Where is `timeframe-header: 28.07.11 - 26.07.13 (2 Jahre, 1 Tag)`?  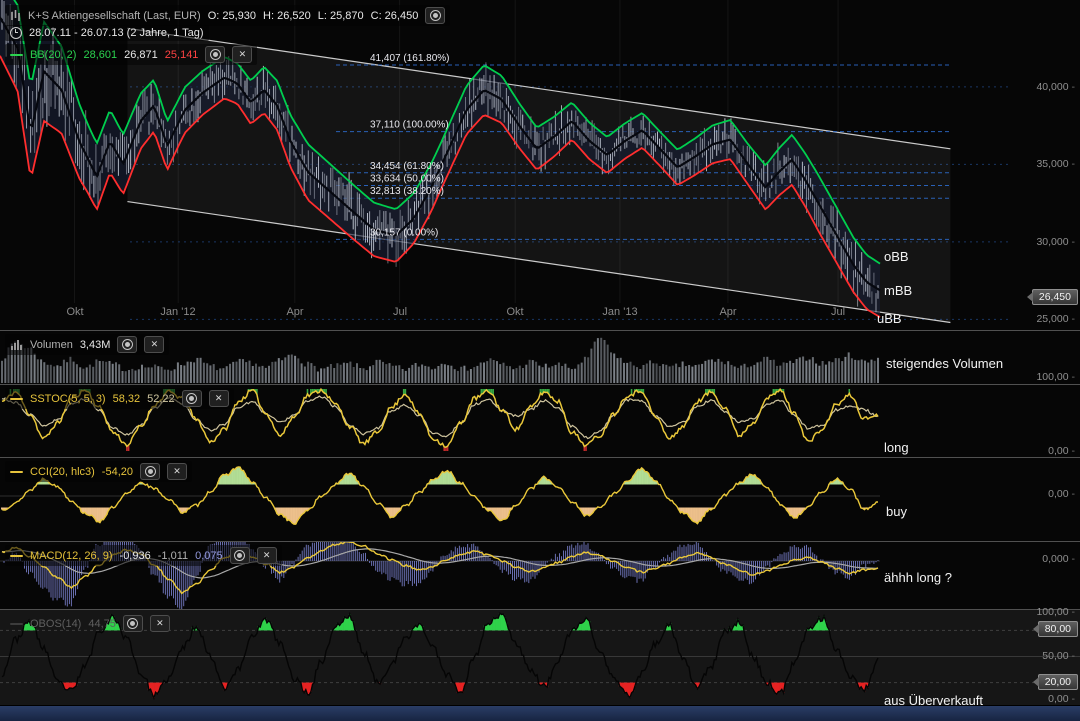
timeframe-header: 28.07.11 - 26.07.13 (2 Jahre, 1 Tag) is located at coordinates (107, 33).